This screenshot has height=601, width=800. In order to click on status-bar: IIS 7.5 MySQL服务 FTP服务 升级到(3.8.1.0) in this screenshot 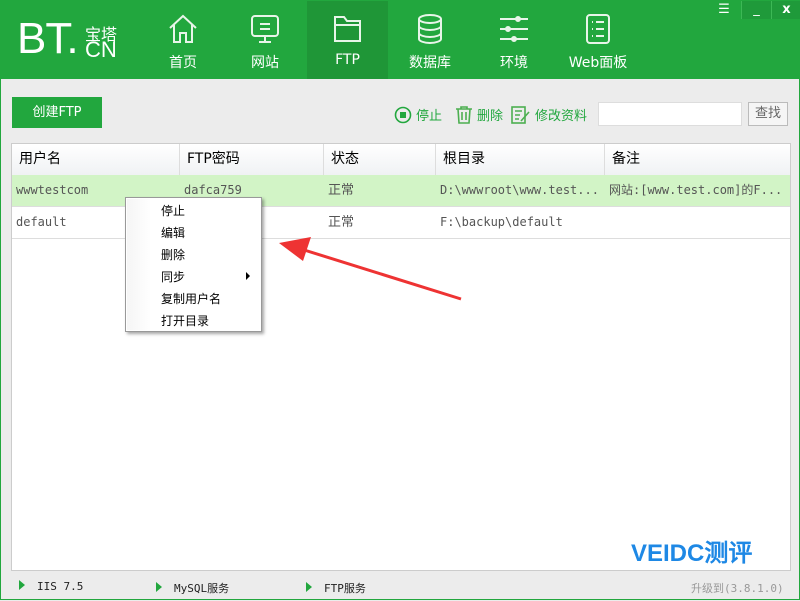, I will do `click(400, 586)`.